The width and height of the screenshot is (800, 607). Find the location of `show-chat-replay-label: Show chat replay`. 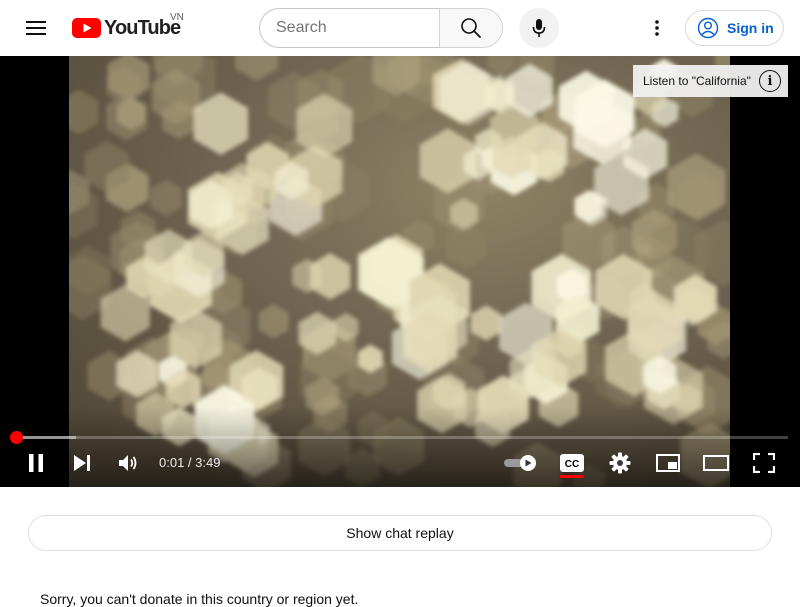

show-chat-replay-label: Show chat replay is located at coordinates (400, 533).